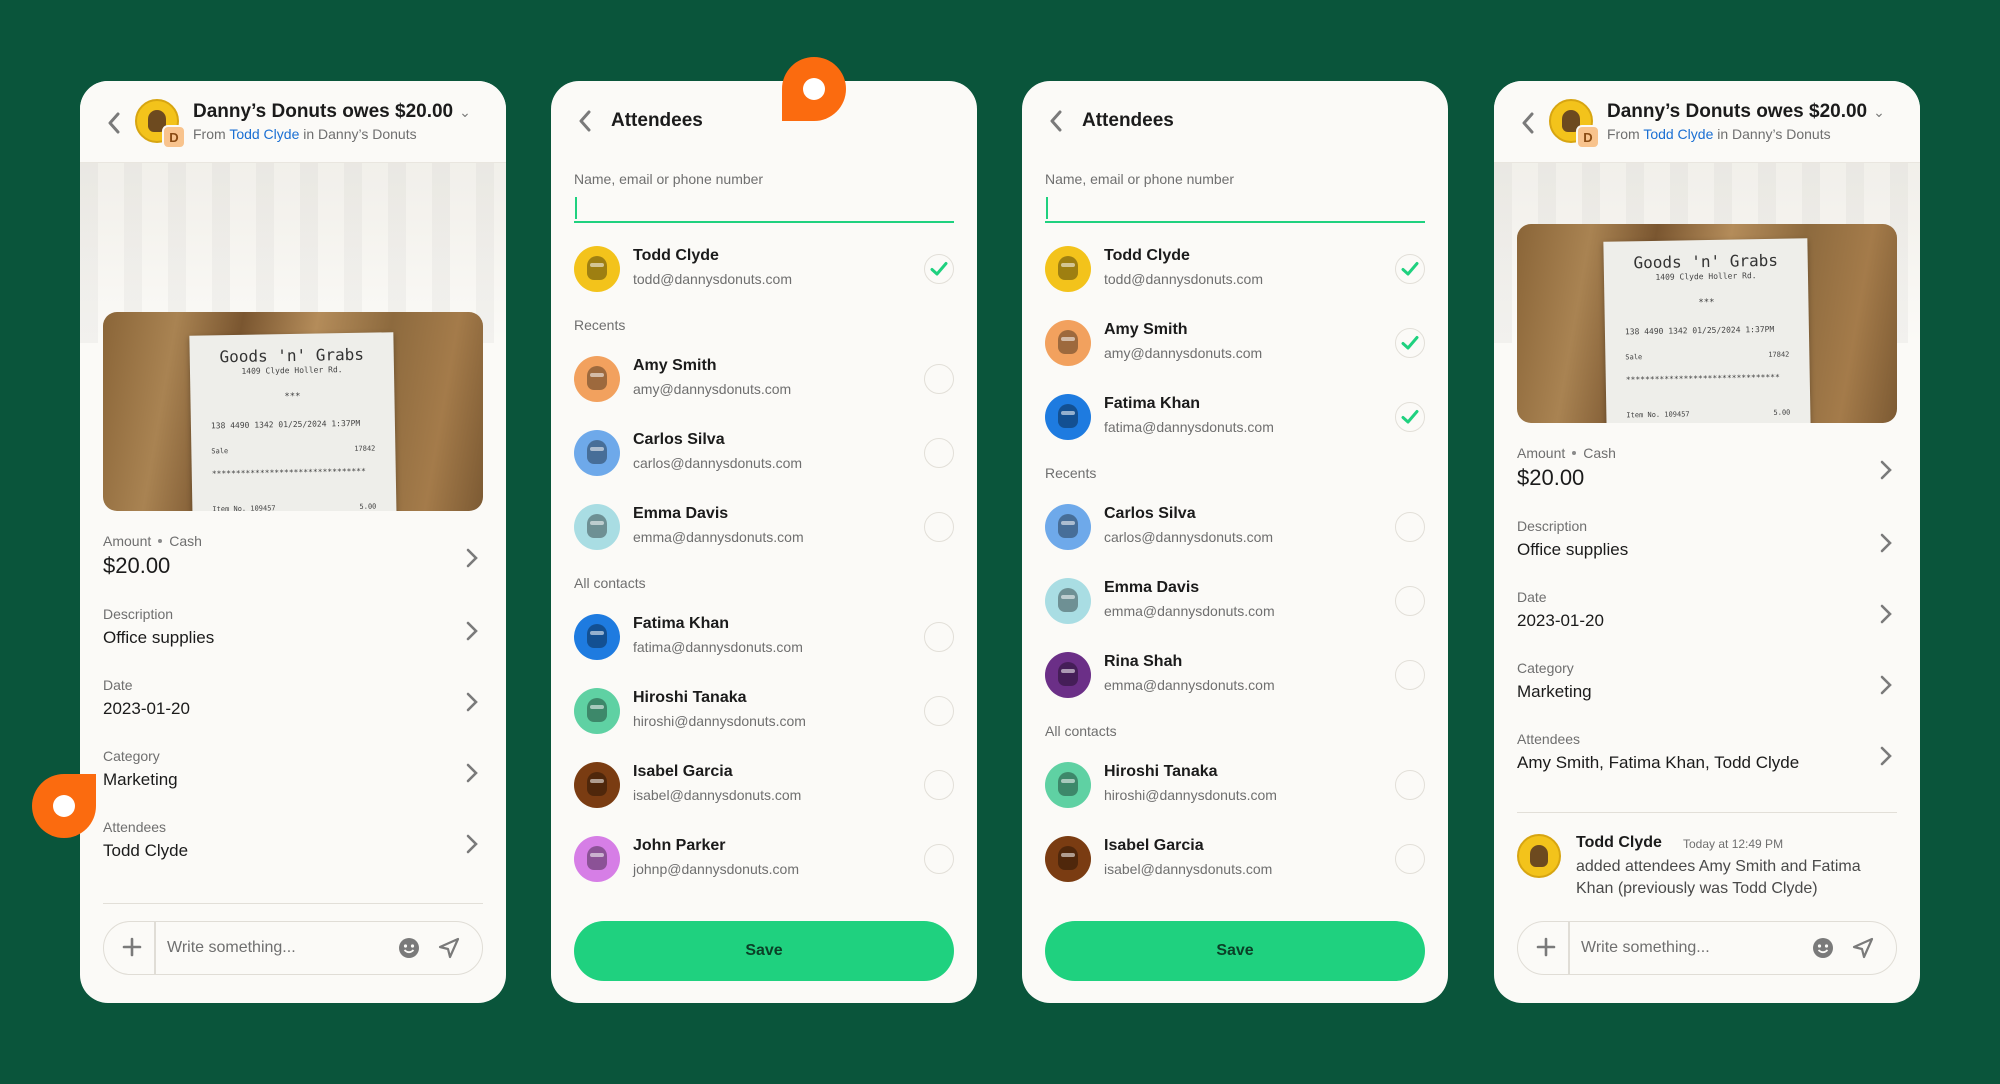  What do you see at coordinates (712, 279) in the screenshot?
I see `attendee-email: todd@dannysdonuts.com` at bounding box center [712, 279].